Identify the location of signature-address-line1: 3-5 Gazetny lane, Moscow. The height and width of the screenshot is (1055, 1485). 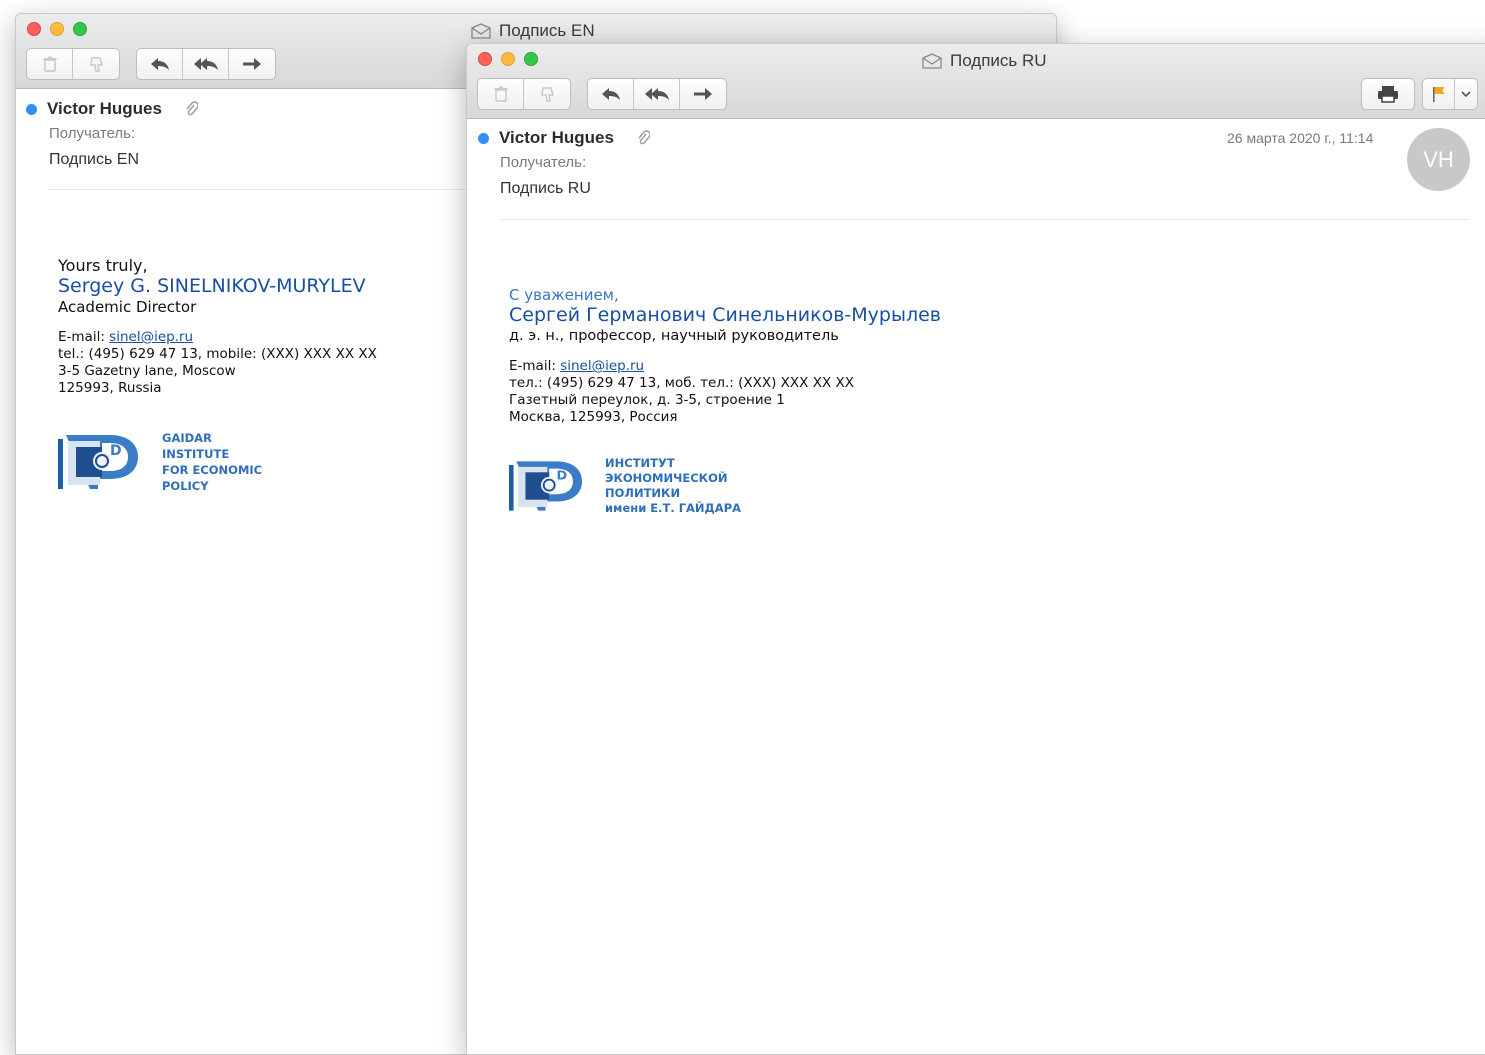
(147, 371).